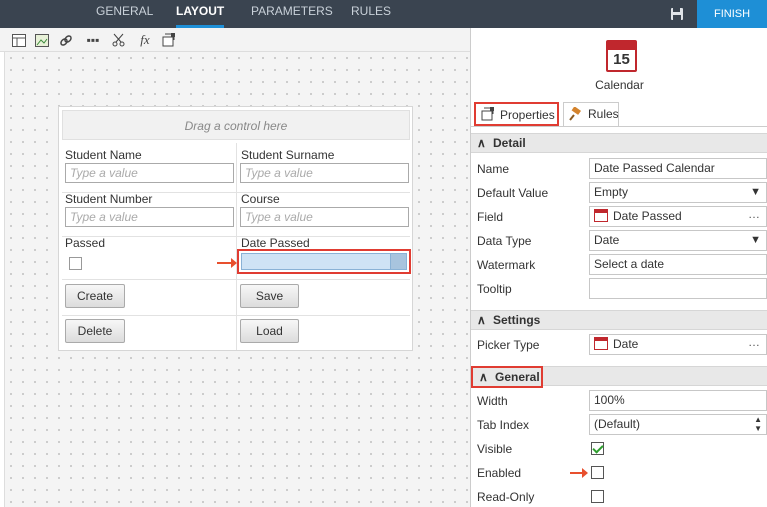 The width and height of the screenshot is (767, 507). Describe the element at coordinates (677, 14) in the screenshot. I see `save-icon` at that location.